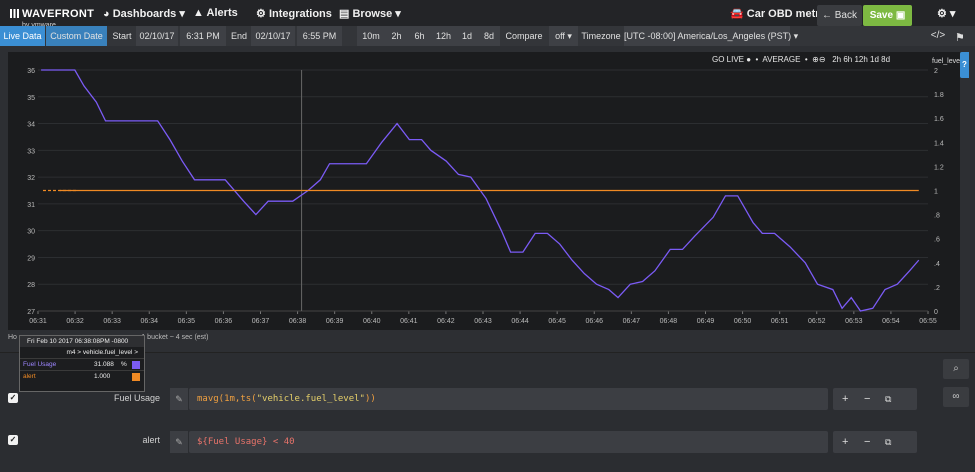 The height and width of the screenshot is (472, 975). Describe the element at coordinates (371, 36) in the screenshot. I see `range-10m: 10m` at that location.